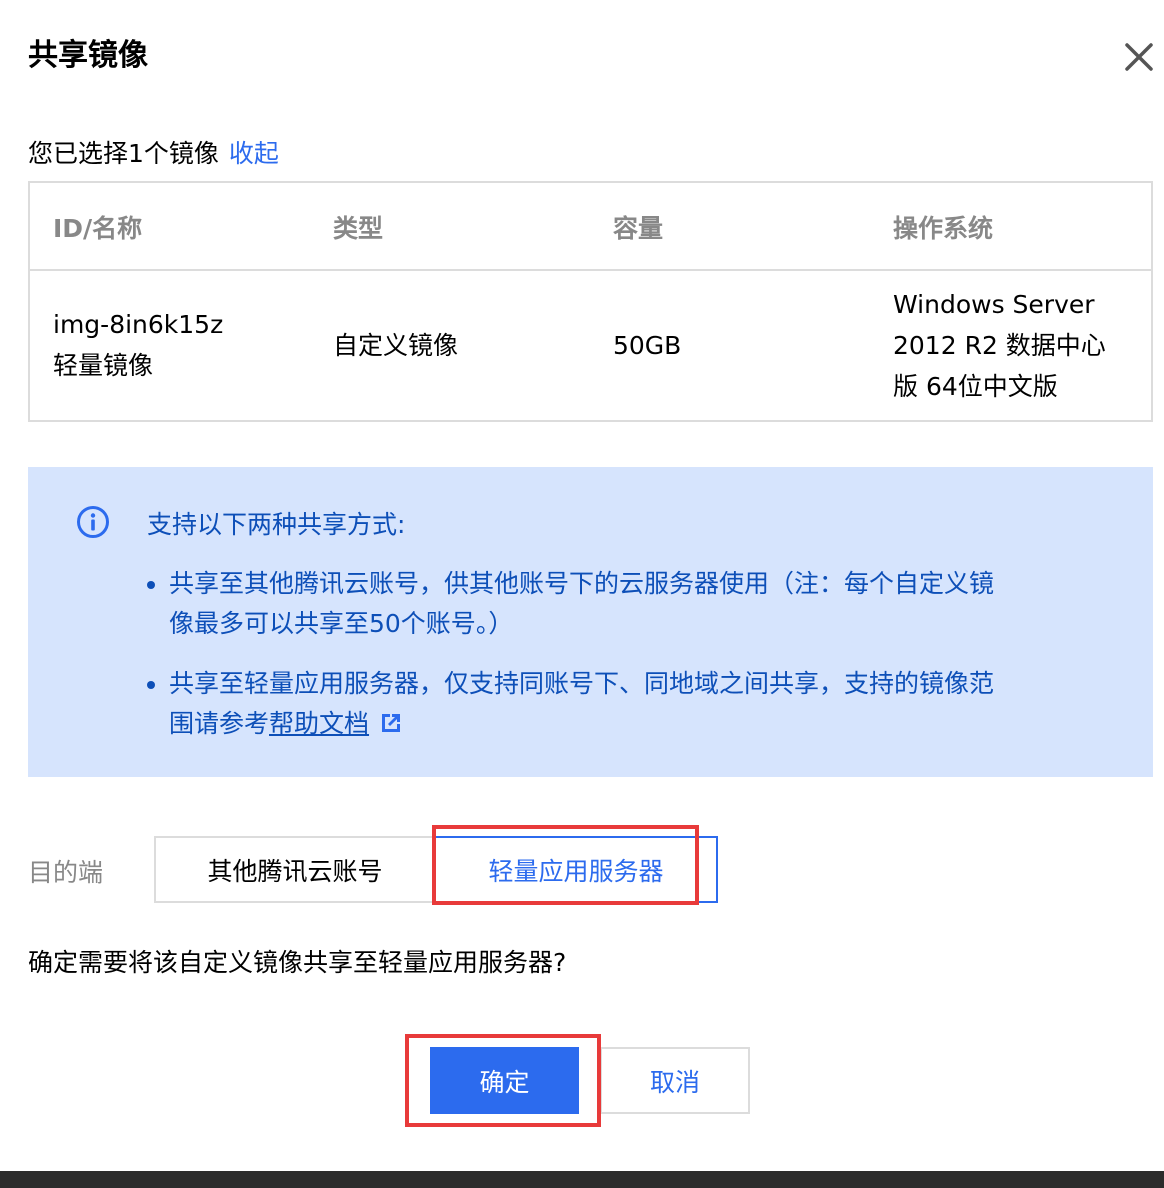 Image resolution: width=1164 pixels, height=1188 pixels. I want to click on column-header-id-name: ID/名称, so click(98, 228).